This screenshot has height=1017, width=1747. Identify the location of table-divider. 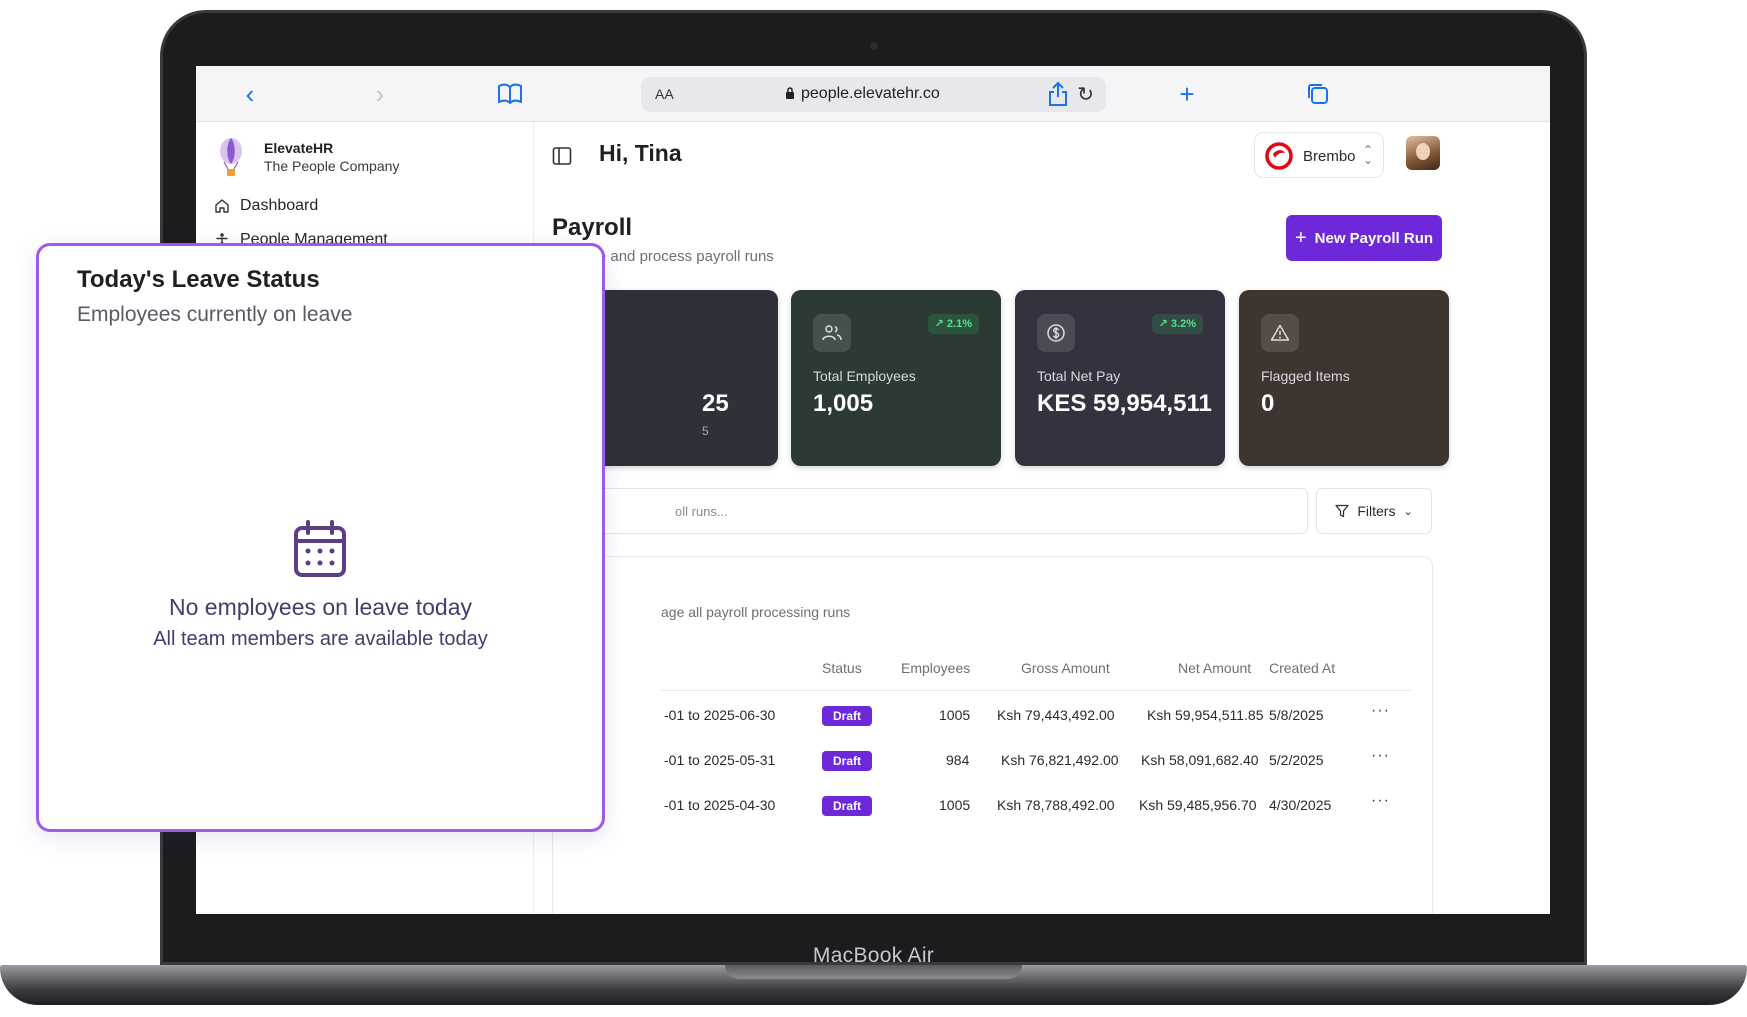
(1036, 690).